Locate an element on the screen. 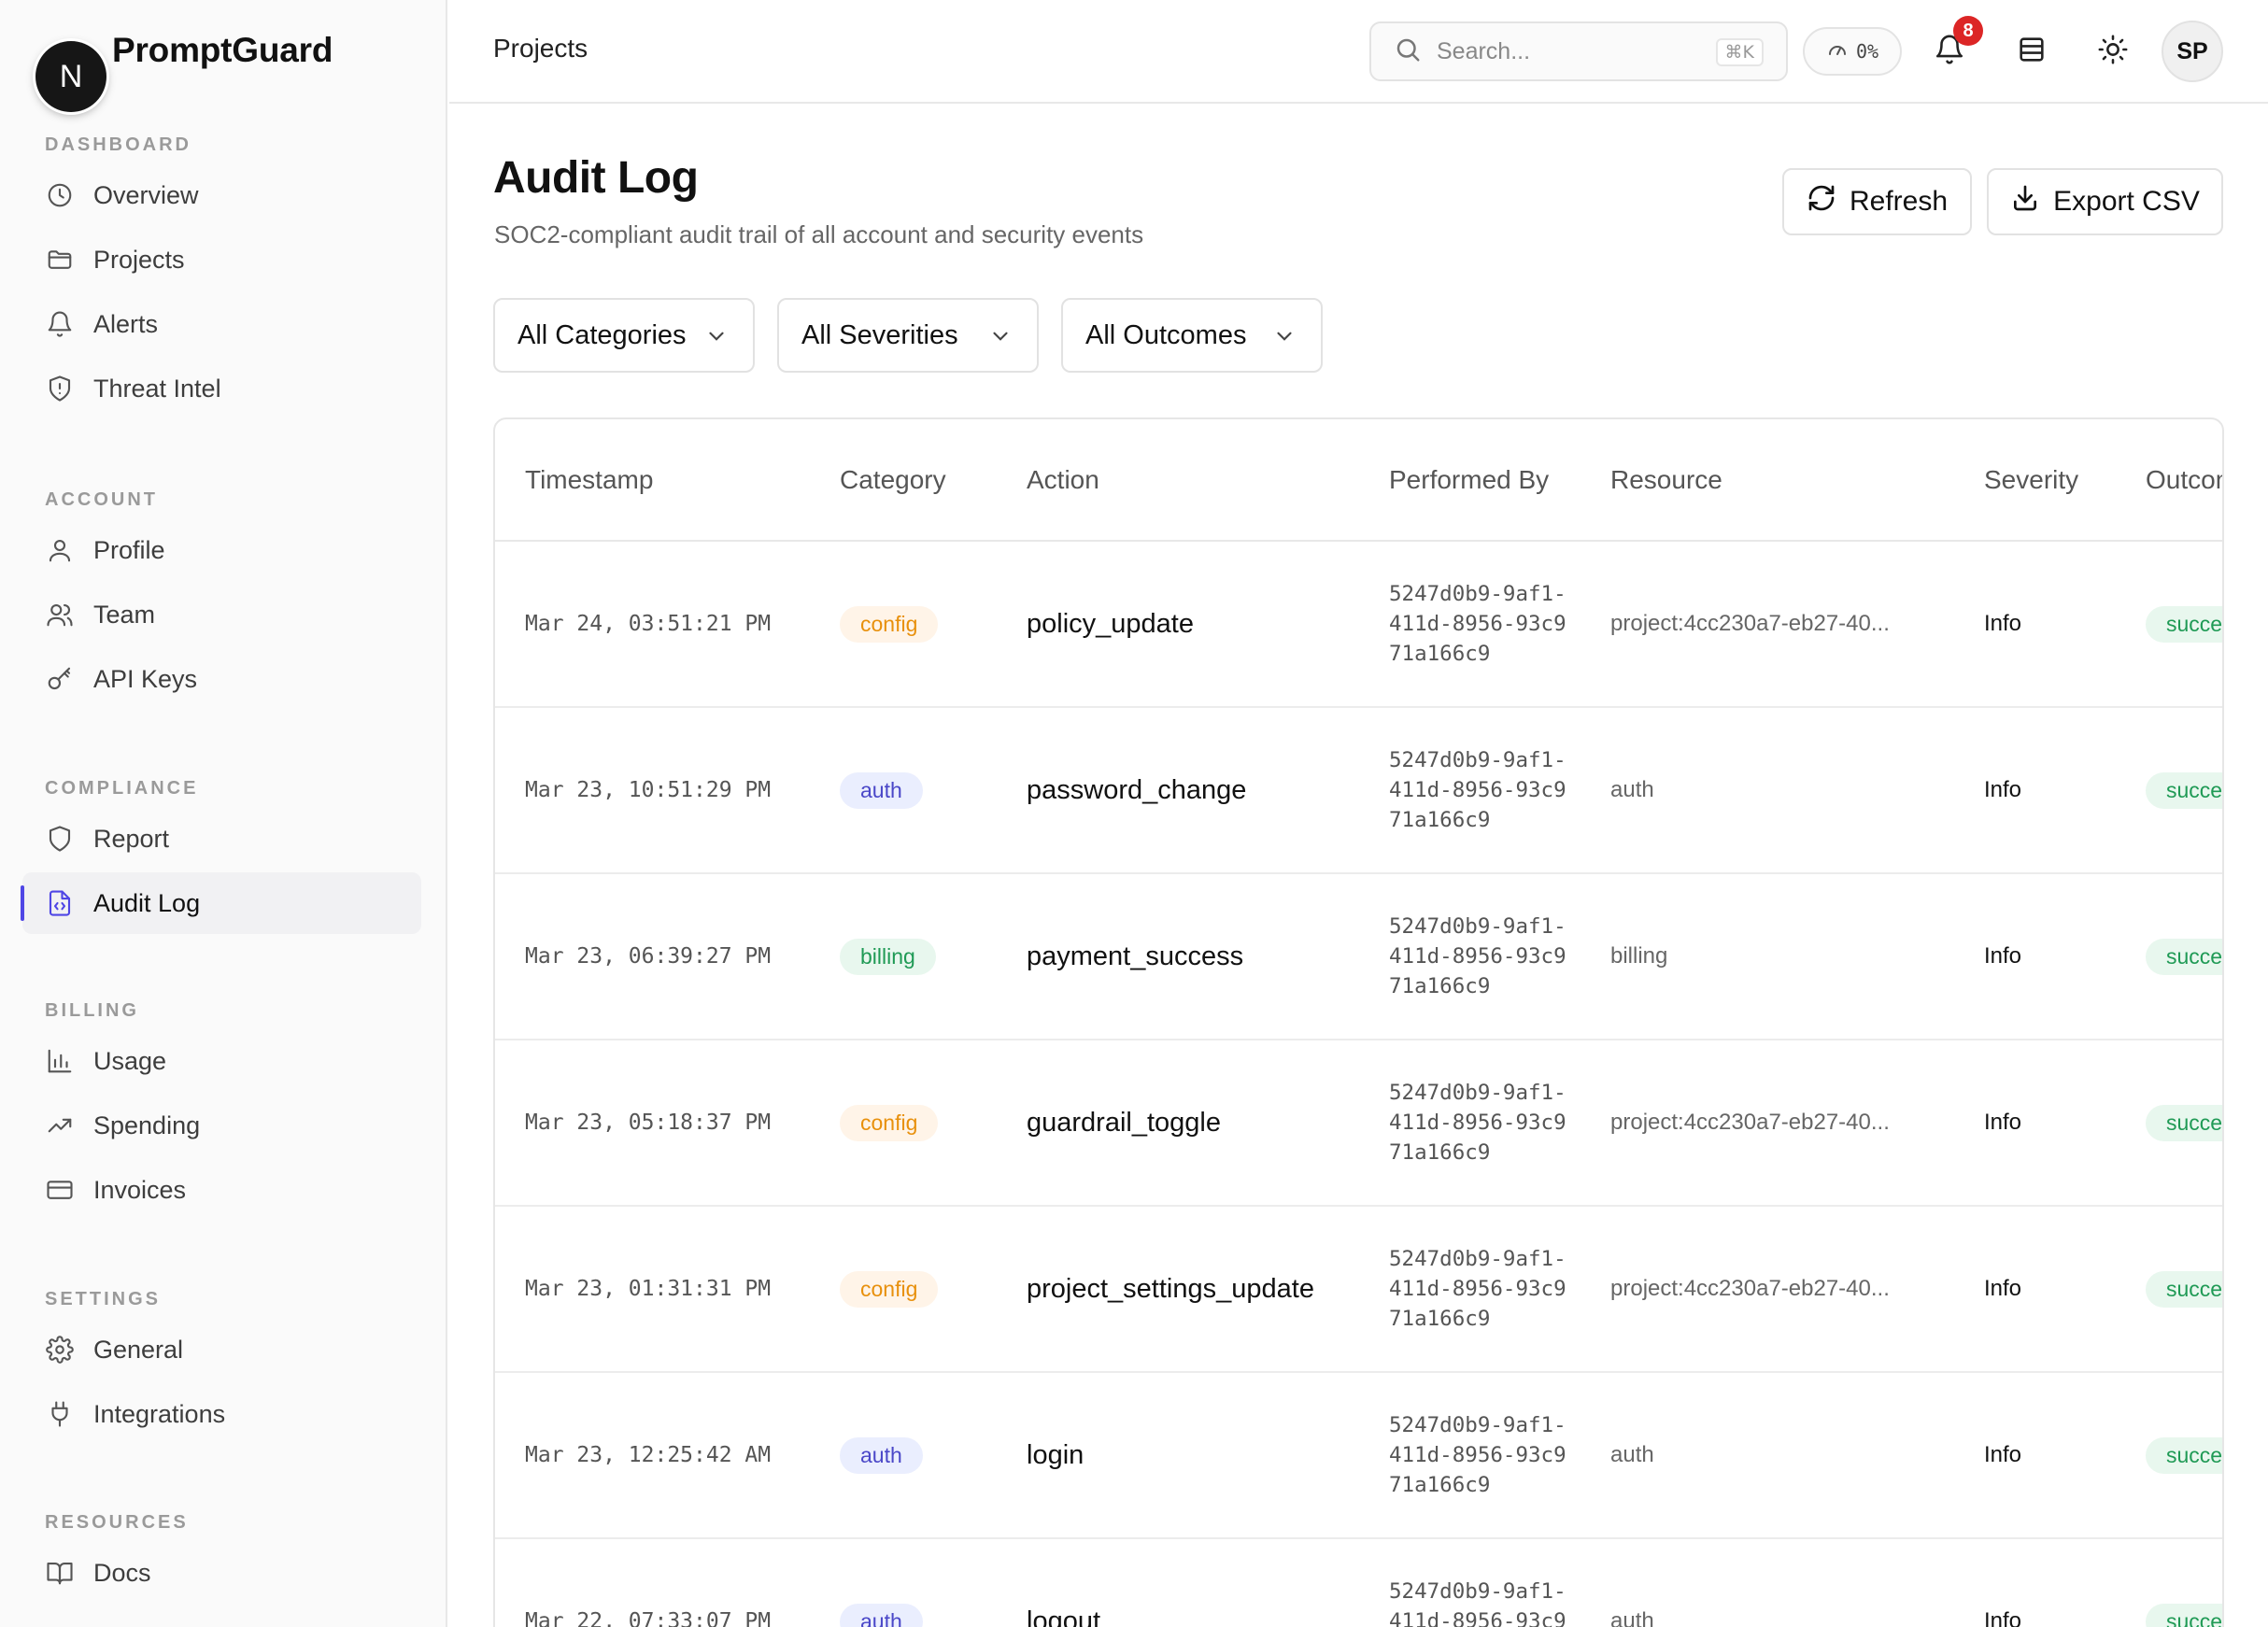 This screenshot has width=2268, height=1627. resource-id: auth is located at coordinates (1632, 790).